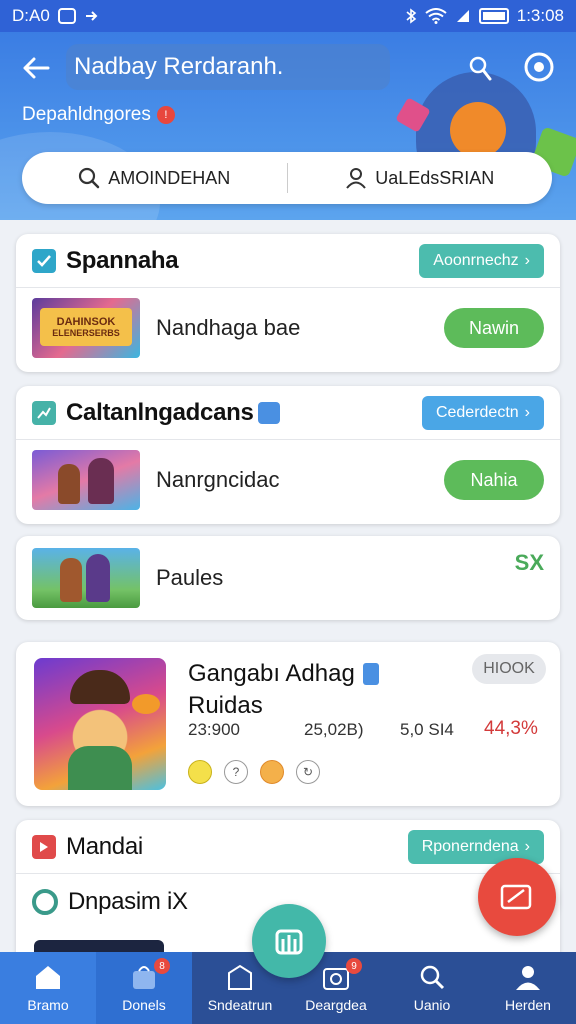 Image resolution: width=576 pixels, height=1024 pixels. What do you see at coordinates (268, 412) in the screenshot?
I see `calendar-icon` at bounding box center [268, 412].